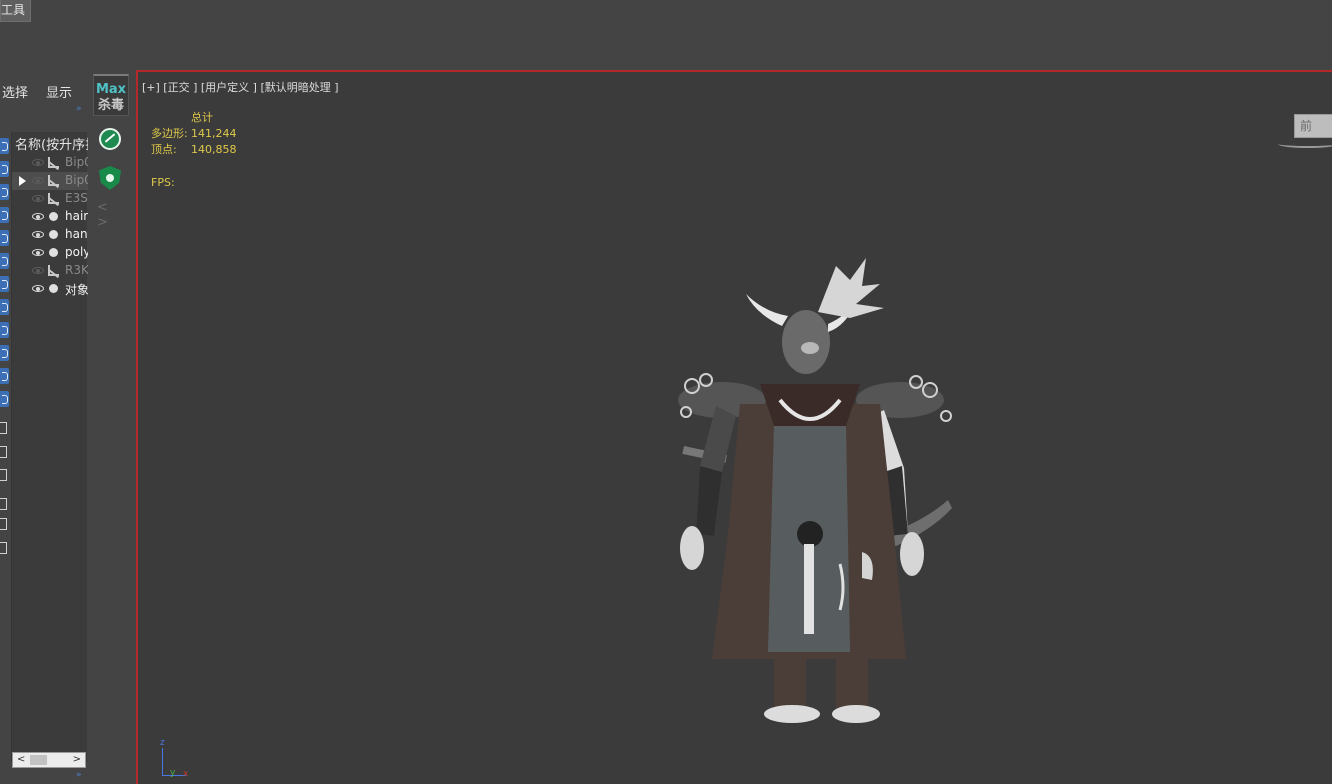  What do you see at coordinates (22, 181) in the screenshot?
I see `expand-arrow-icon` at bounding box center [22, 181].